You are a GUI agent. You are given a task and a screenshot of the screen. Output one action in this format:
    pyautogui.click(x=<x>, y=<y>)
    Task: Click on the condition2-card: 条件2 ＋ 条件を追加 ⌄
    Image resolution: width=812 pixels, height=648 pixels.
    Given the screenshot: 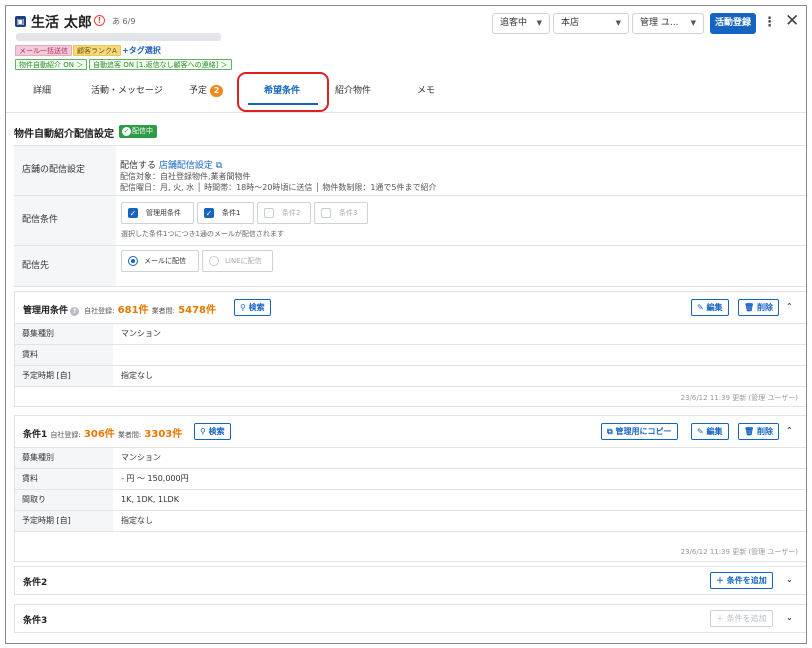 What is the action you would take?
    pyautogui.click(x=410, y=580)
    